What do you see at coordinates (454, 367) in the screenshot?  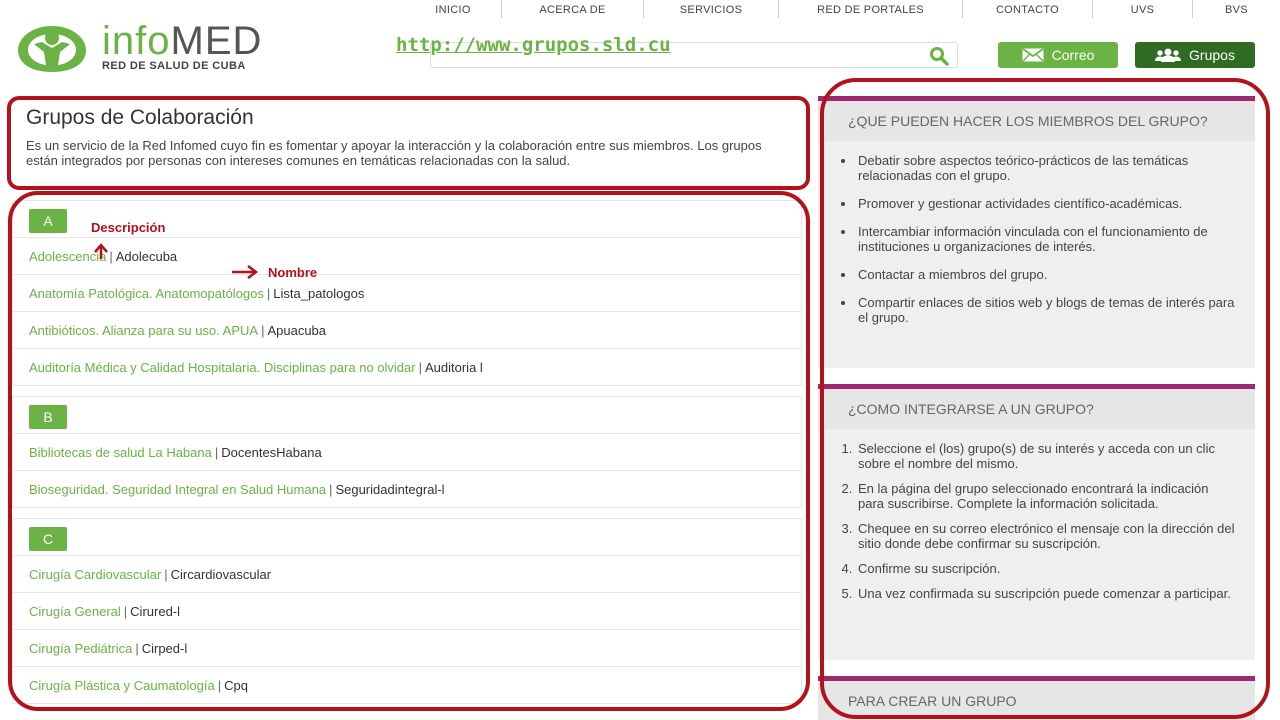 I see `group-name-link: Auditoria l` at bounding box center [454, 367].